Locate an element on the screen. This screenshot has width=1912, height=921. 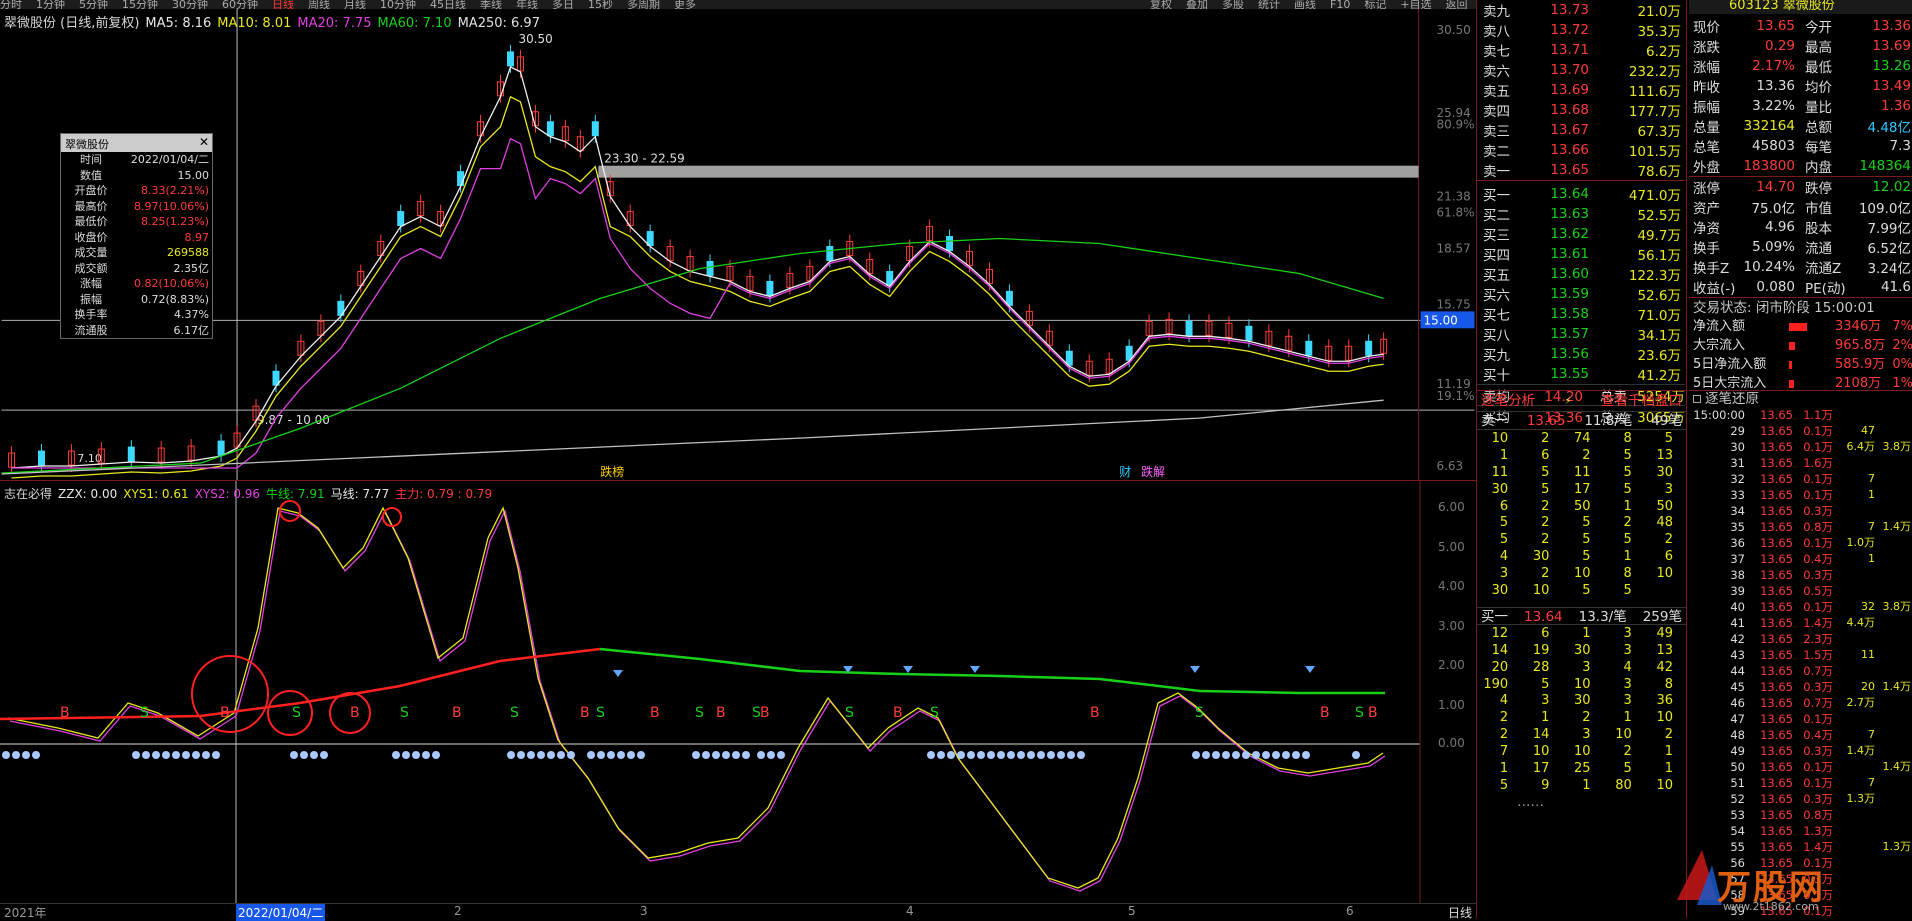
ask-row: 卖四 13.68 177.7万 is located at coordinates (1581, 110).